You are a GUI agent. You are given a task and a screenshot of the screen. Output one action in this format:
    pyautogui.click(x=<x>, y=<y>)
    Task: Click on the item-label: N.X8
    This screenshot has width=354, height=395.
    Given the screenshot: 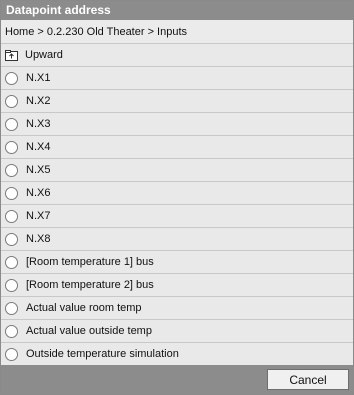 What is the action you would take?
    pyautogui.click(x=38, y=239)
    